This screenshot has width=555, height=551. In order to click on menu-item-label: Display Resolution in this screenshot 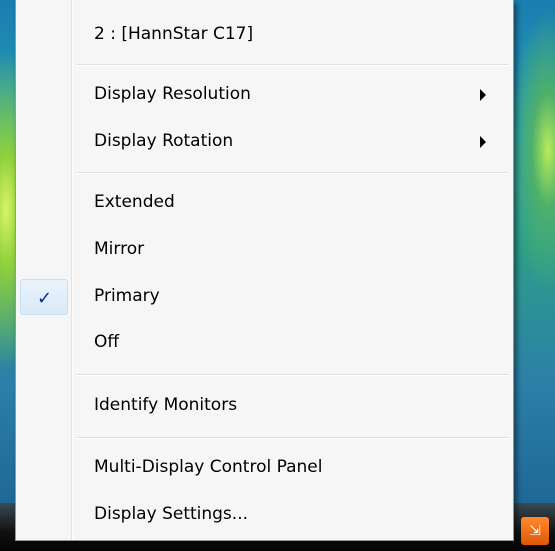, I will do `click(172, 94)`.